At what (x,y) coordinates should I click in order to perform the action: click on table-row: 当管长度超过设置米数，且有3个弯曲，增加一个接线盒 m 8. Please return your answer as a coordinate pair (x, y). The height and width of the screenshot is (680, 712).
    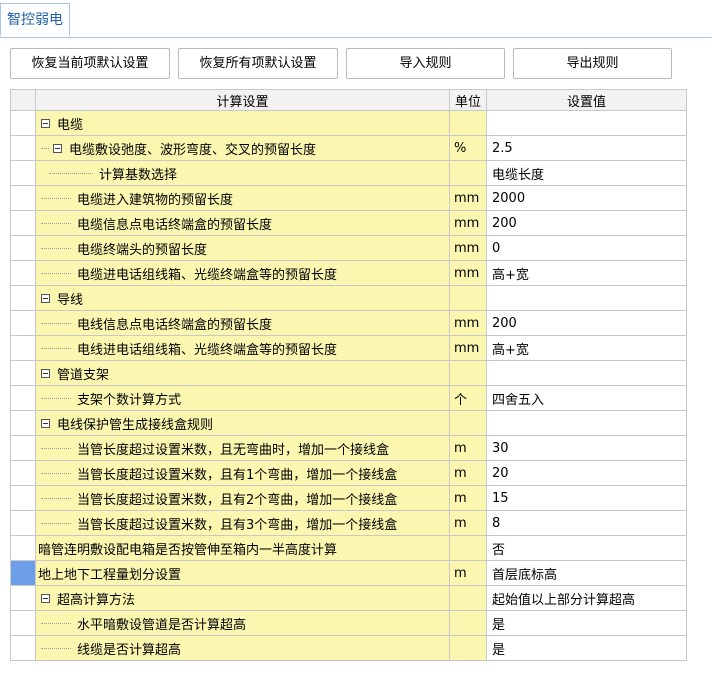
    Looking at the image, I should click on (348, 523).